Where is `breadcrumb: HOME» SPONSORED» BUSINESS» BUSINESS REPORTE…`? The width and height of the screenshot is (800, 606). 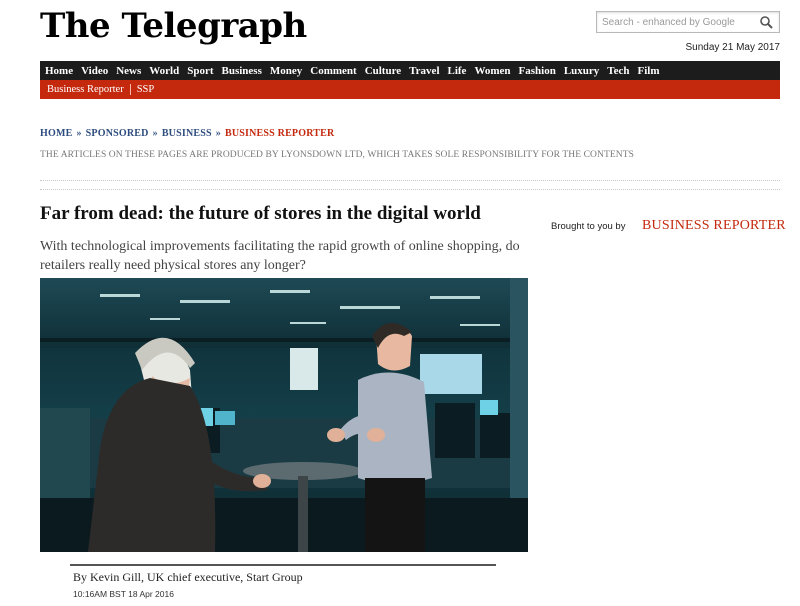 breadcrumb: HOME» SPONSORED» BUSINESS» BUSINESS REPORTE… is located at coordinates (187, 133).